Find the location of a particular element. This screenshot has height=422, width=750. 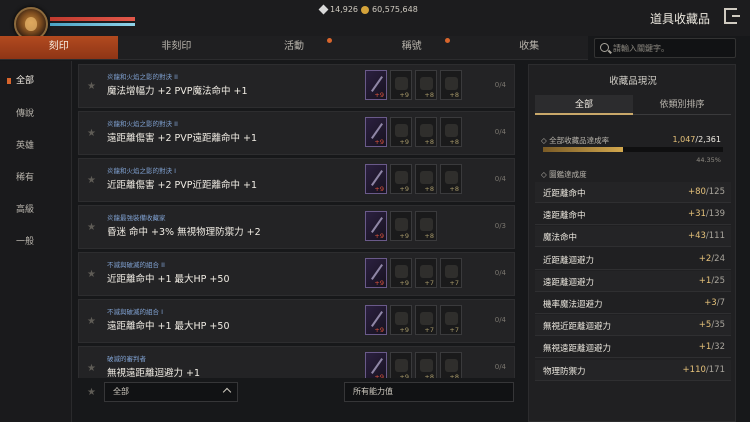

row-progress-count: 0/4 is located at coordinates (500, 367).